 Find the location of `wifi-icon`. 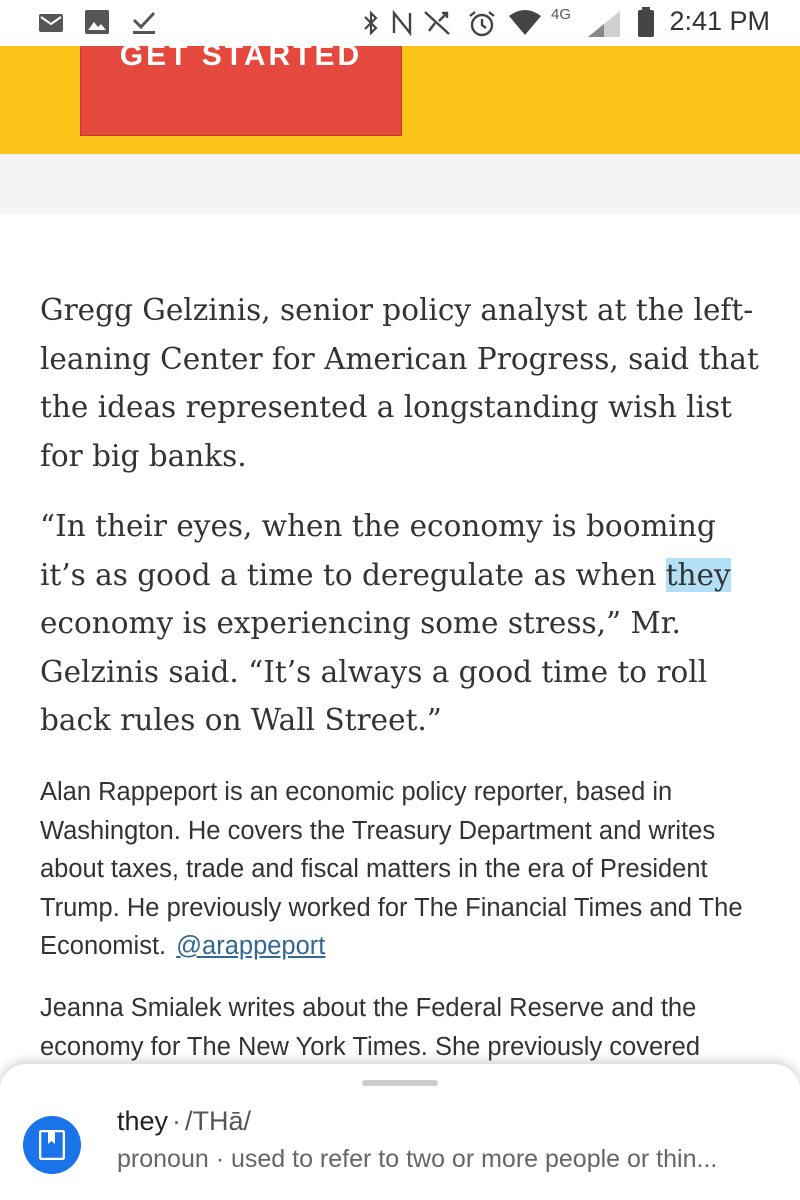

wifi-icon is located at coordinates (525, 22).